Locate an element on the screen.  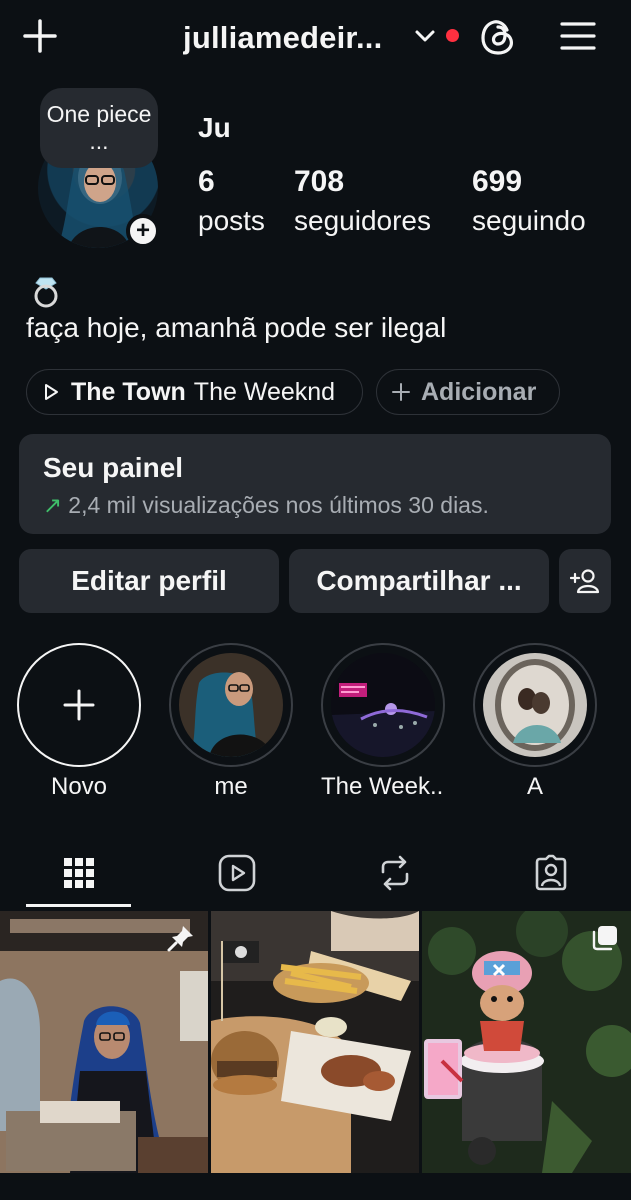
display-name: Ju is located at coordinates (214, 127).